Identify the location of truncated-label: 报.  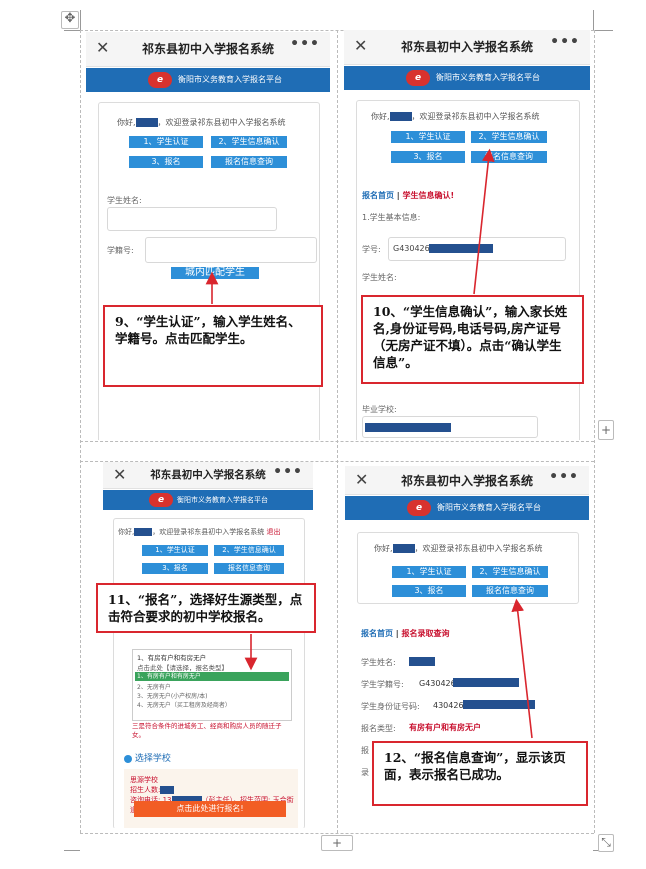
(365, 750).